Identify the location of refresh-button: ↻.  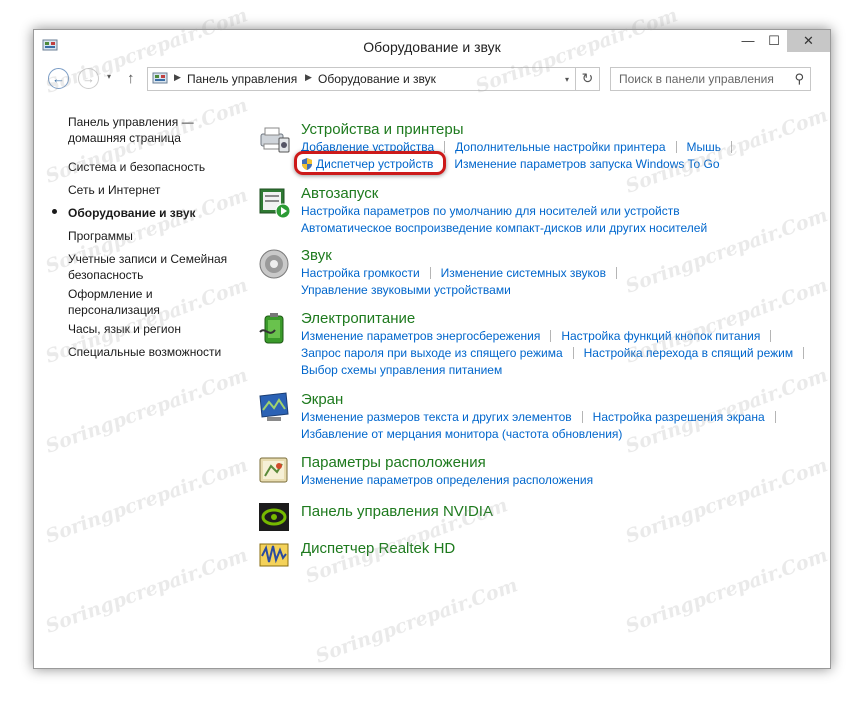
(587, 79).